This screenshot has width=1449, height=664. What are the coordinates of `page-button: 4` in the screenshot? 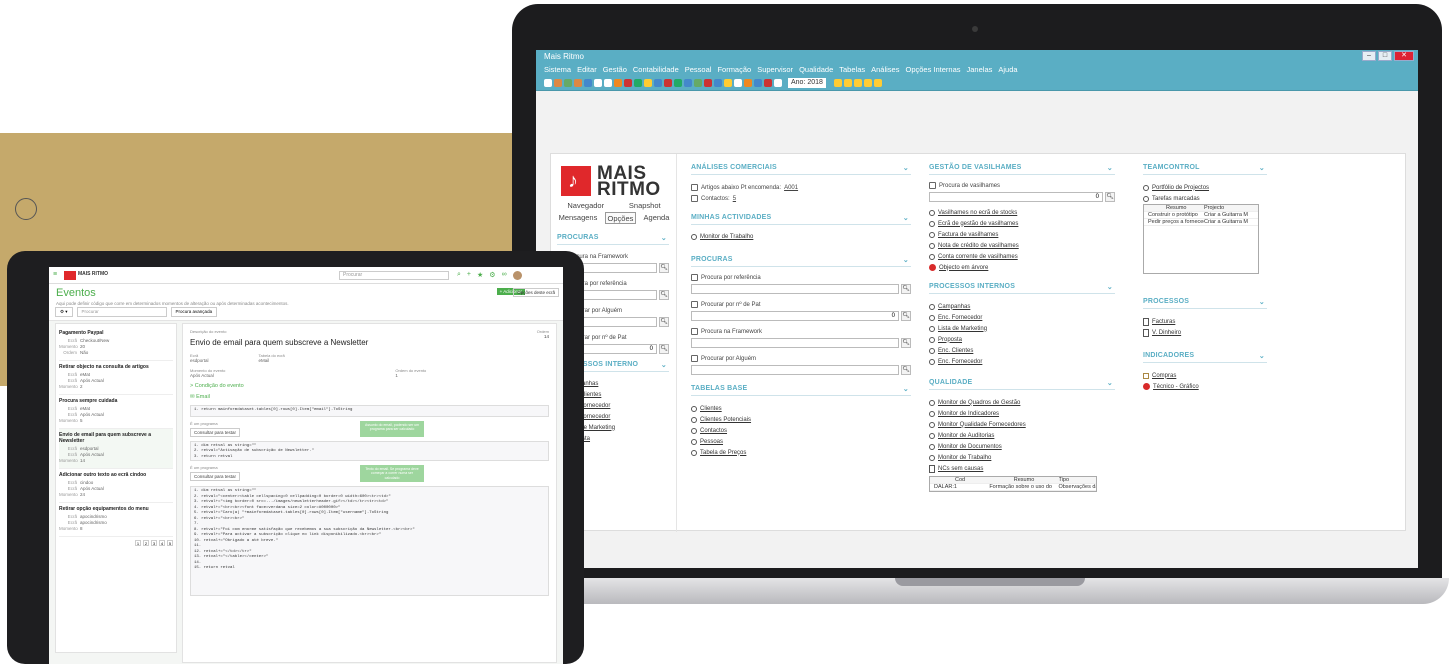 It's located at (162, 543).